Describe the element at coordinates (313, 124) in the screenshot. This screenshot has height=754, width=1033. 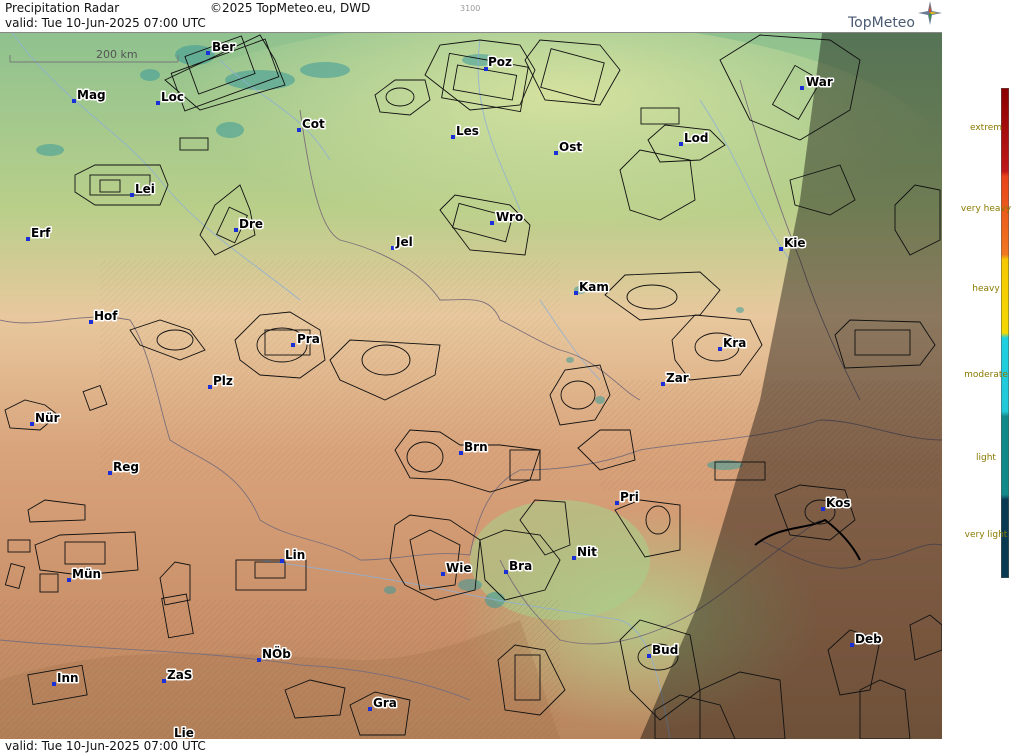
I see `city-cottbus: Cot` at that location.